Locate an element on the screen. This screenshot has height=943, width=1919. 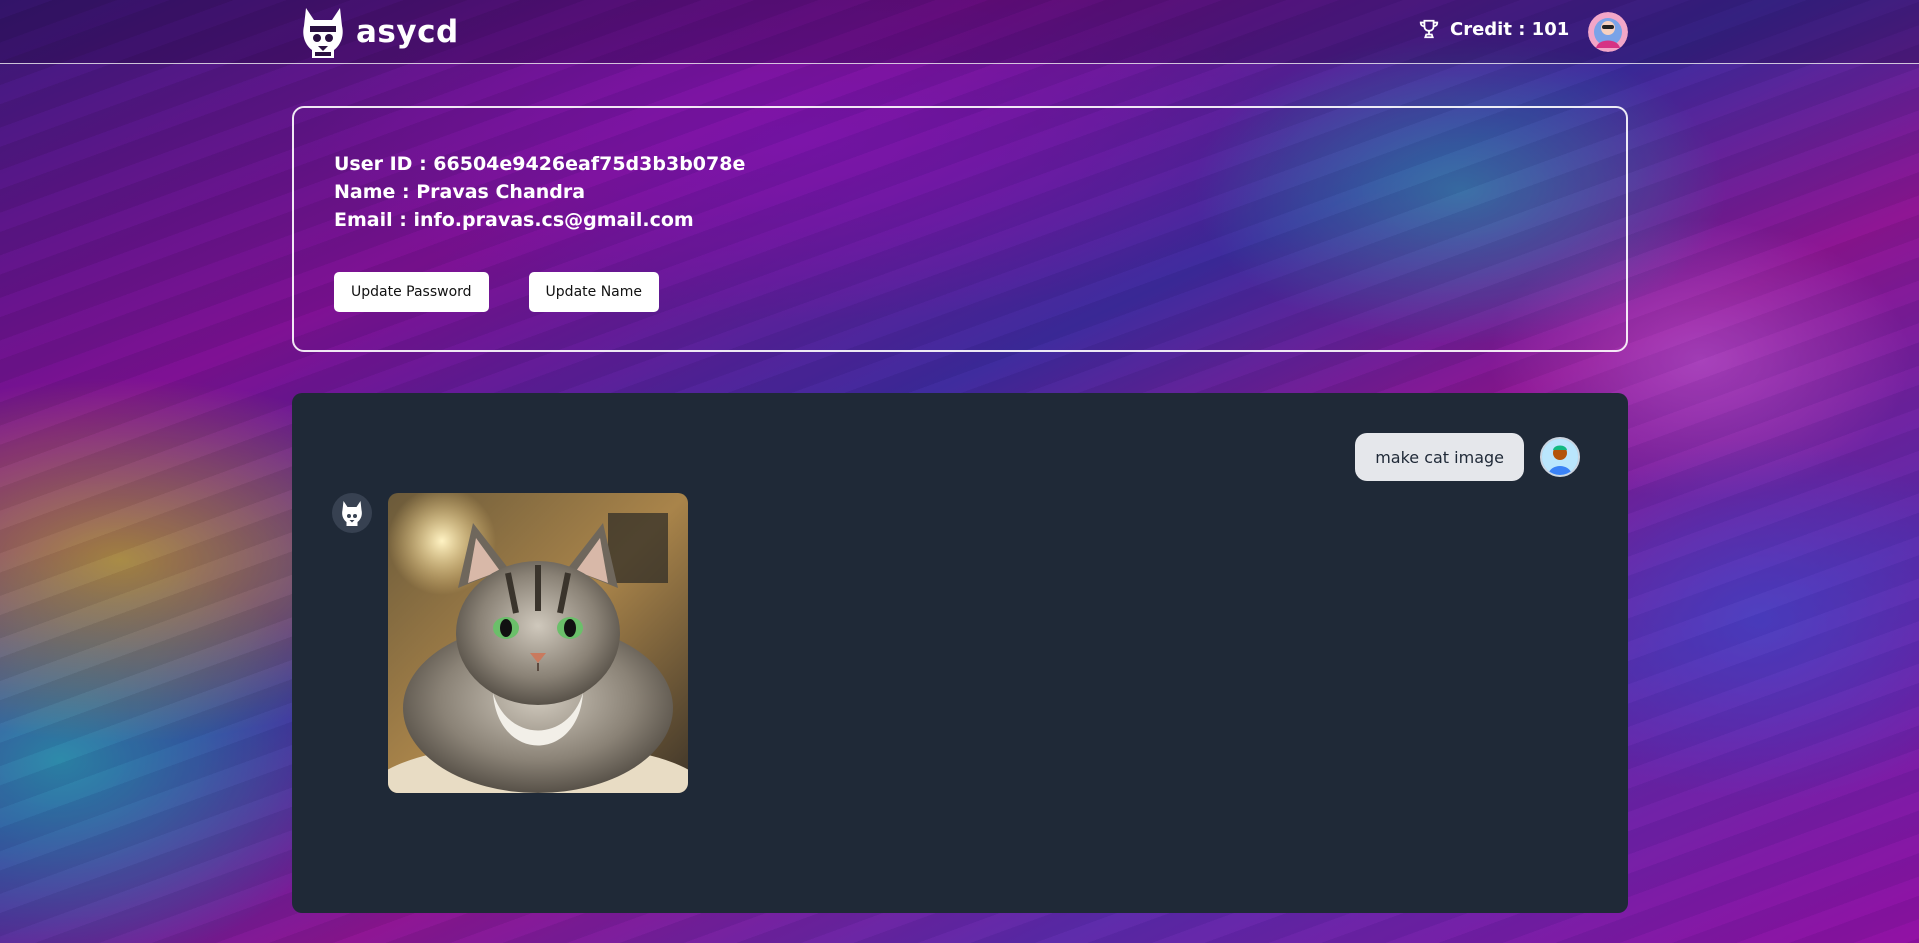
user-name-text: Name : Pravas Chandra is located at coordinates (460, 192).